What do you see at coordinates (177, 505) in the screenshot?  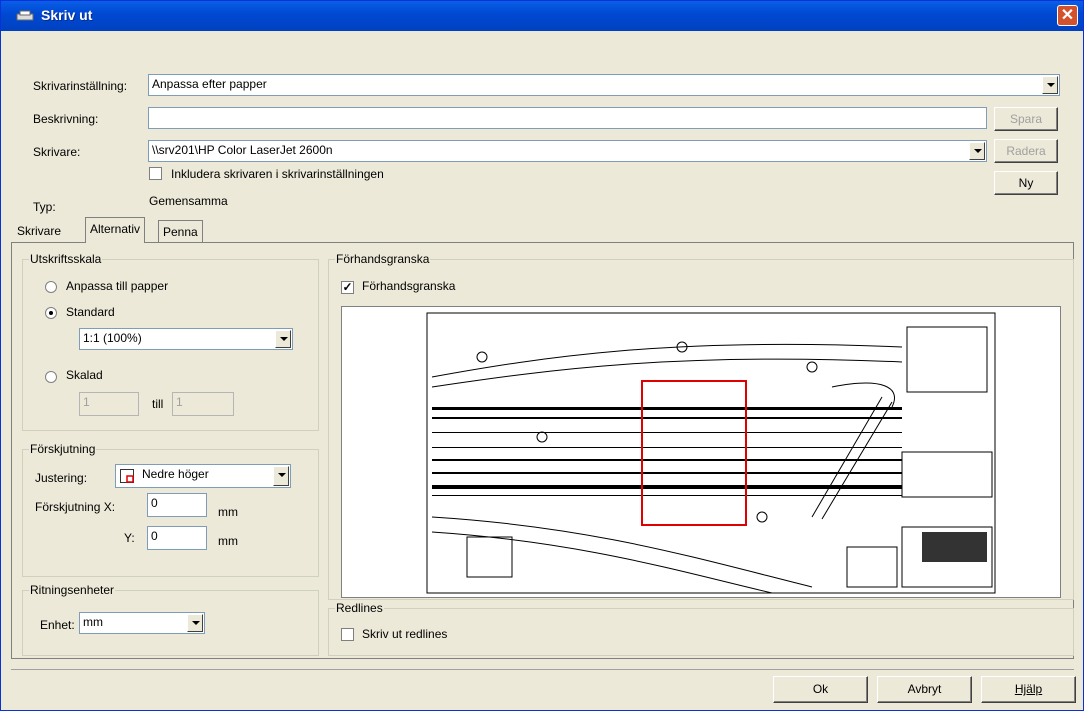 I see `offset-x-input: 0` at bounding box center [177, 505].